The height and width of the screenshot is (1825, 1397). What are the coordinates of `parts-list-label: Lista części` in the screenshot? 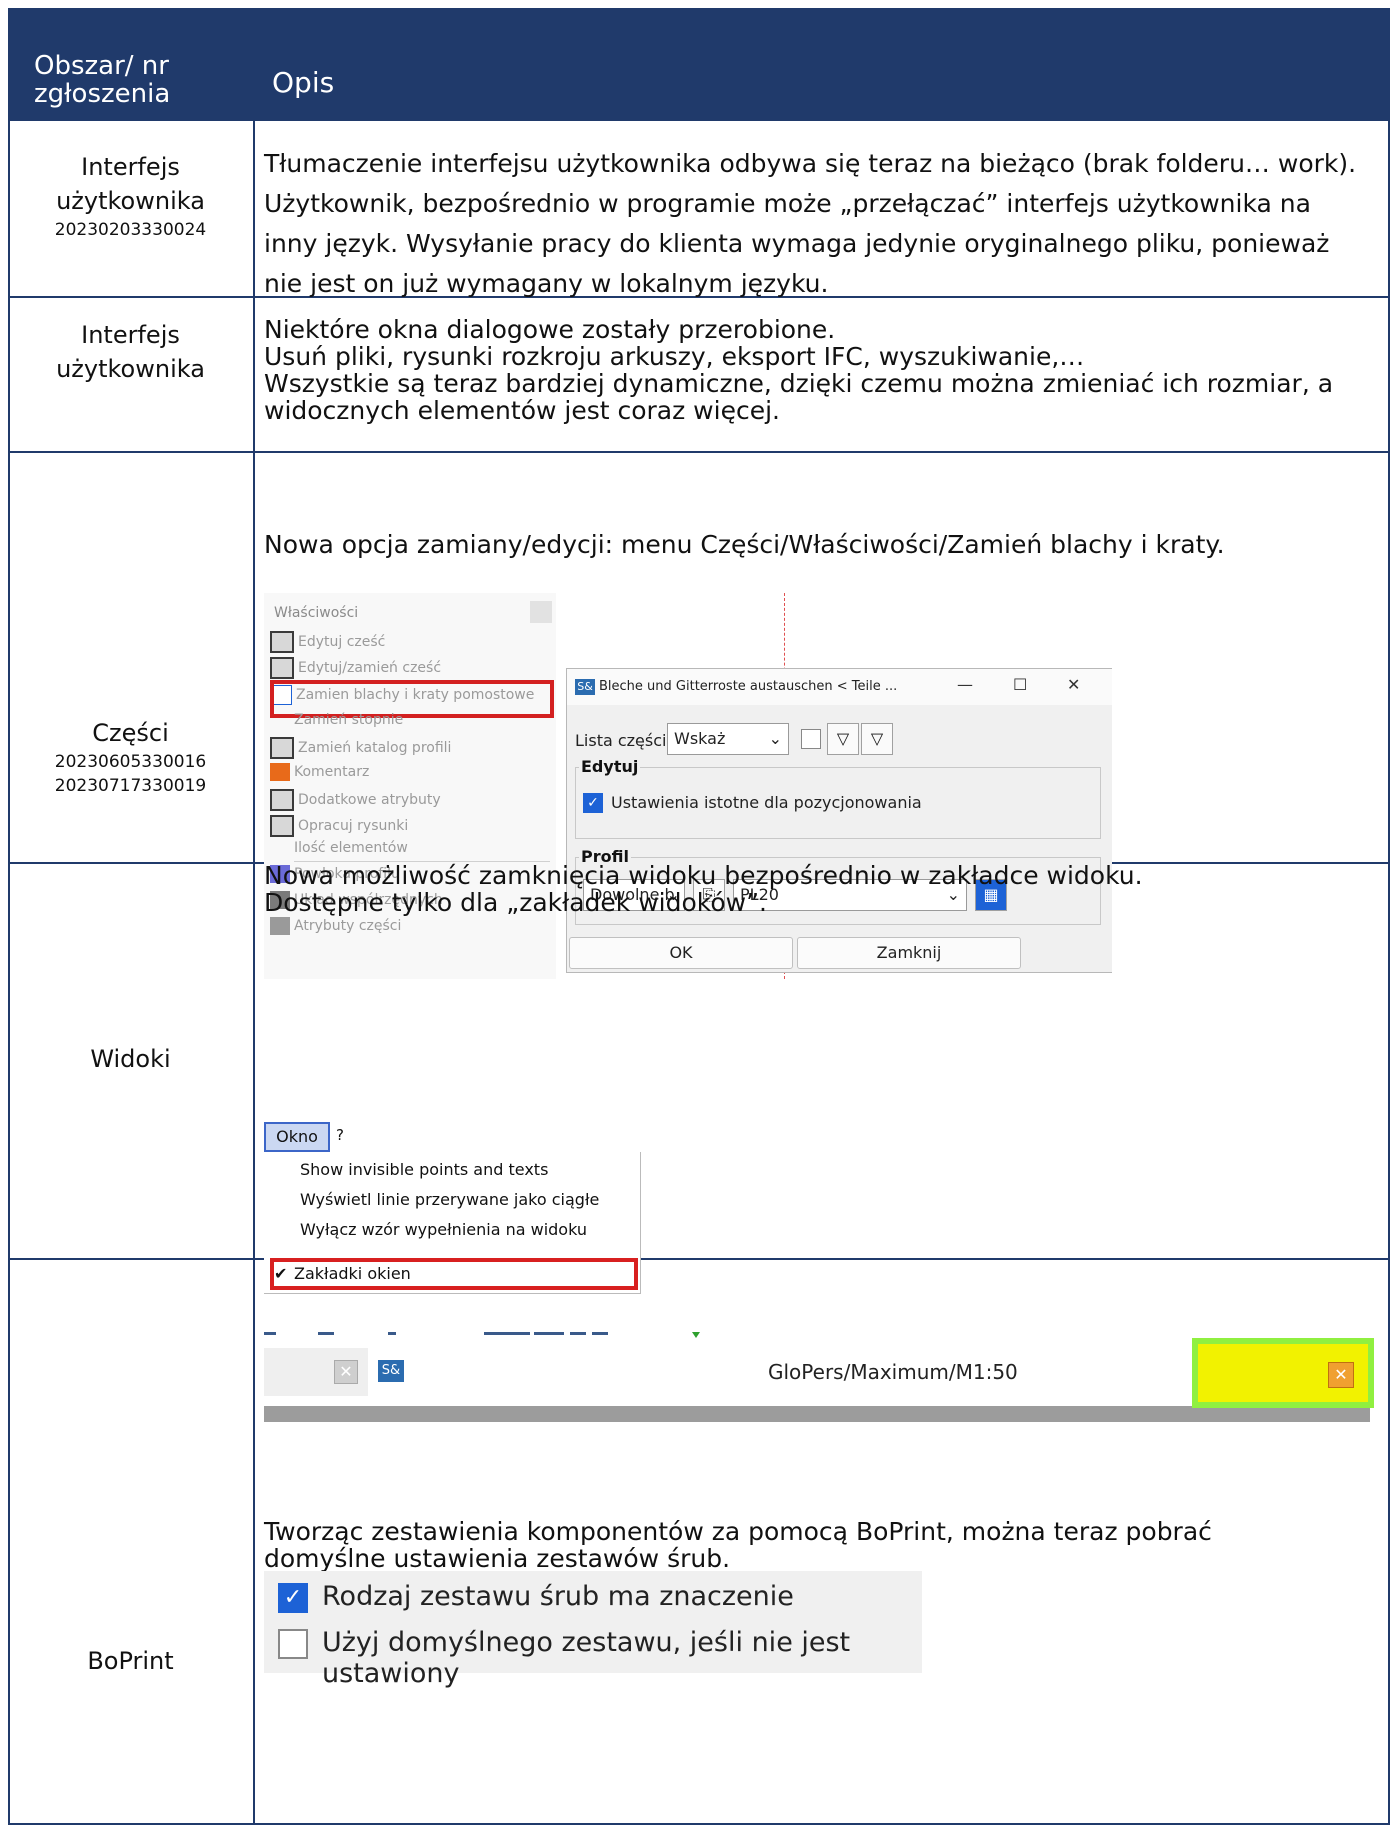 It's located at (621, 740).